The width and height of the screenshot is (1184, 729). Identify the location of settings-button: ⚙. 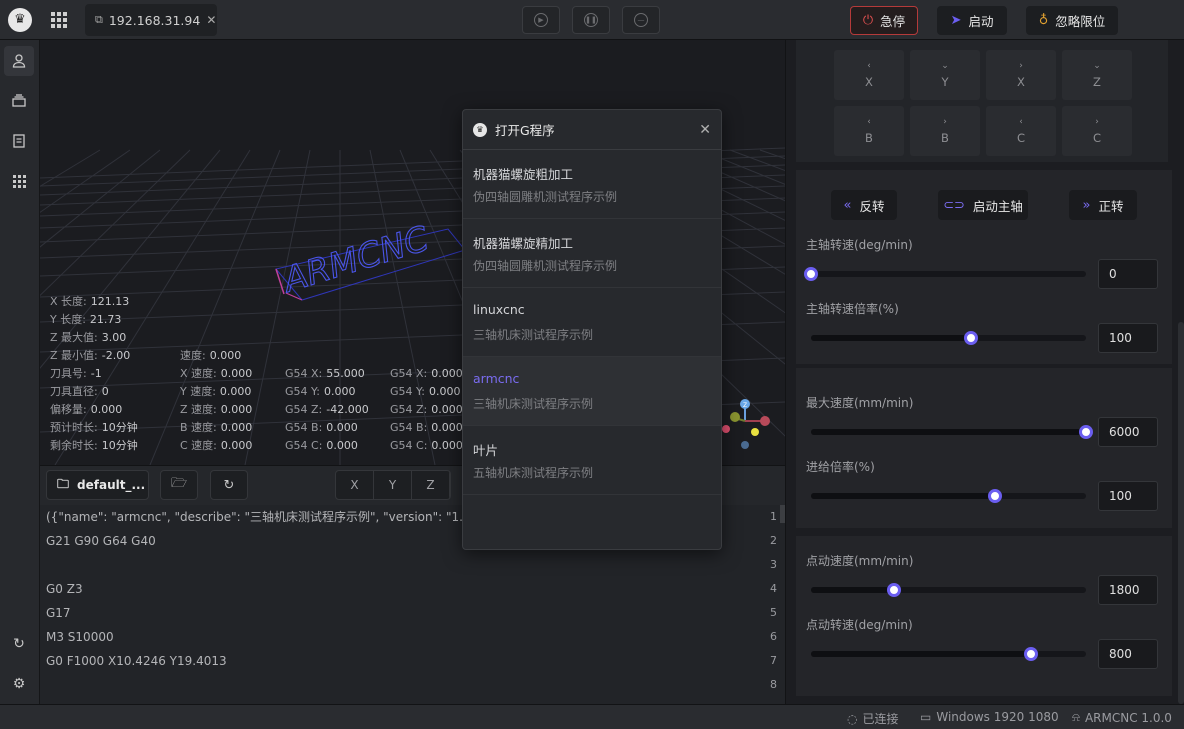
(19, 684).